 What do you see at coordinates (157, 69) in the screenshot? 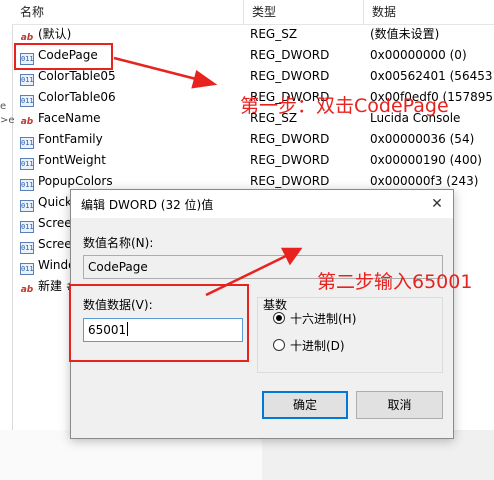
I see `arrow-step1-line` at bounding box center [157, 69].